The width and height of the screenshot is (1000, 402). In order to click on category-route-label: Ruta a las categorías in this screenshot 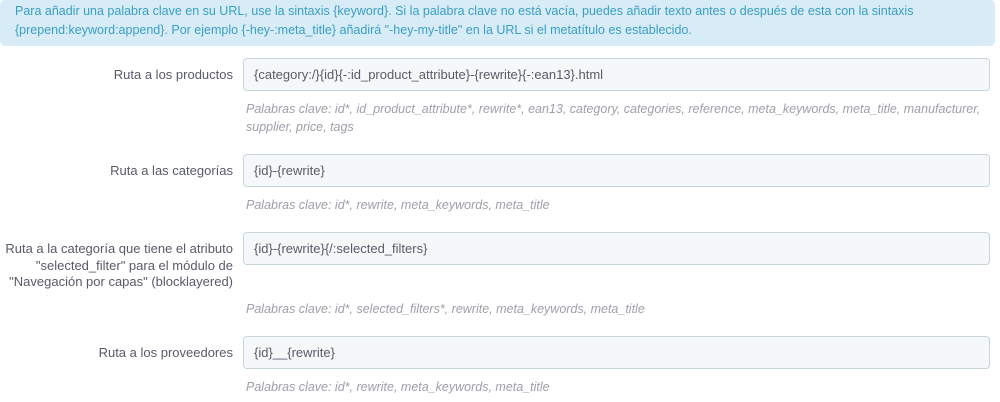, I will do `click(171, 170)`.